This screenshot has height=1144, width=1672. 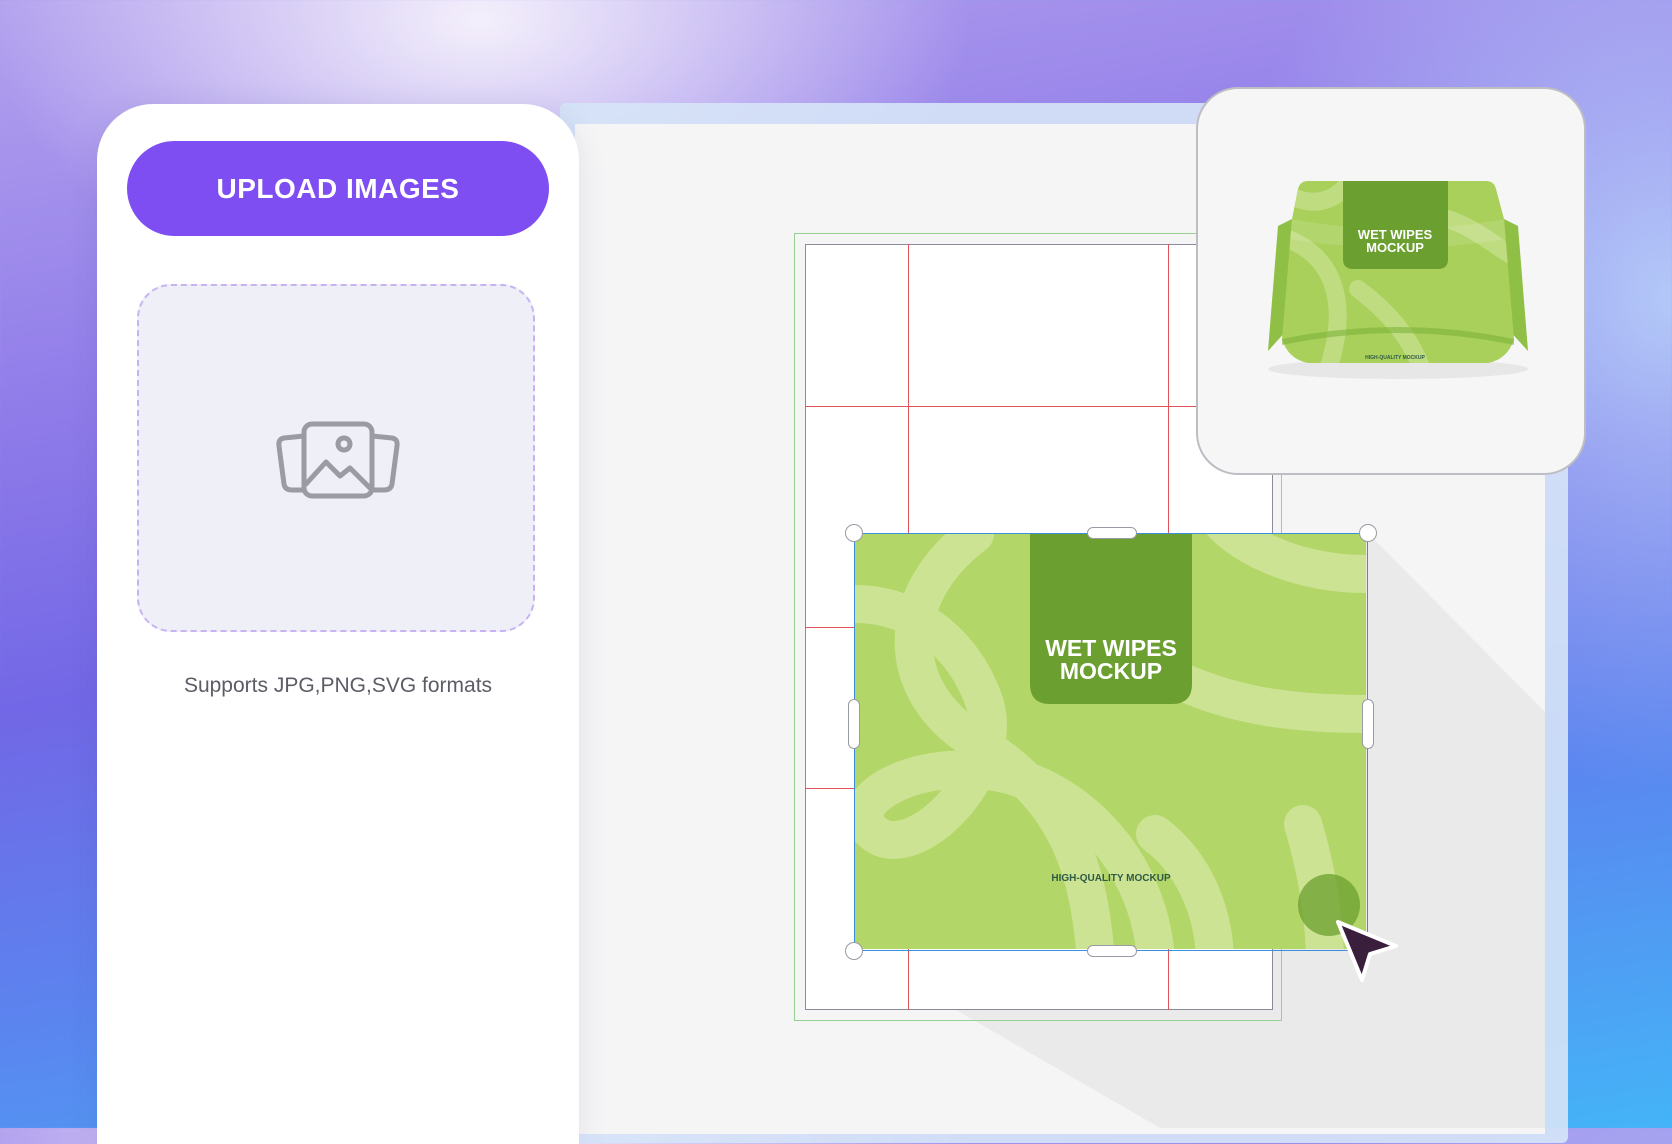 What do you see at coordinates (1367, 951) in the screenshot?
I see `pointer-cursor-icon` at bounding box center [1367, 951].